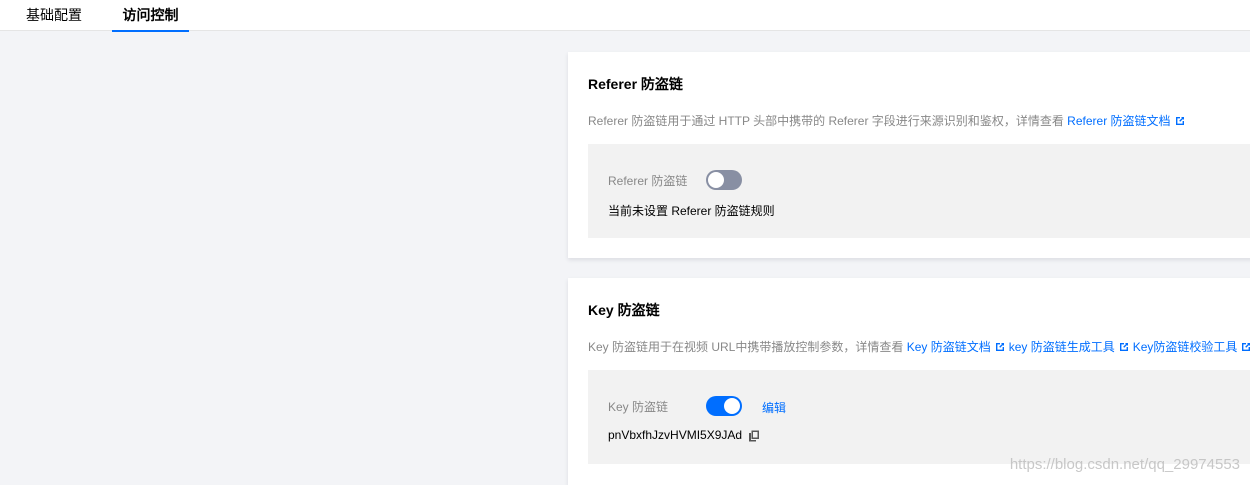 Image resolution: width=1250 pixels, height=485 pixels. I want to click on referer-toggle, so click(724, 180).